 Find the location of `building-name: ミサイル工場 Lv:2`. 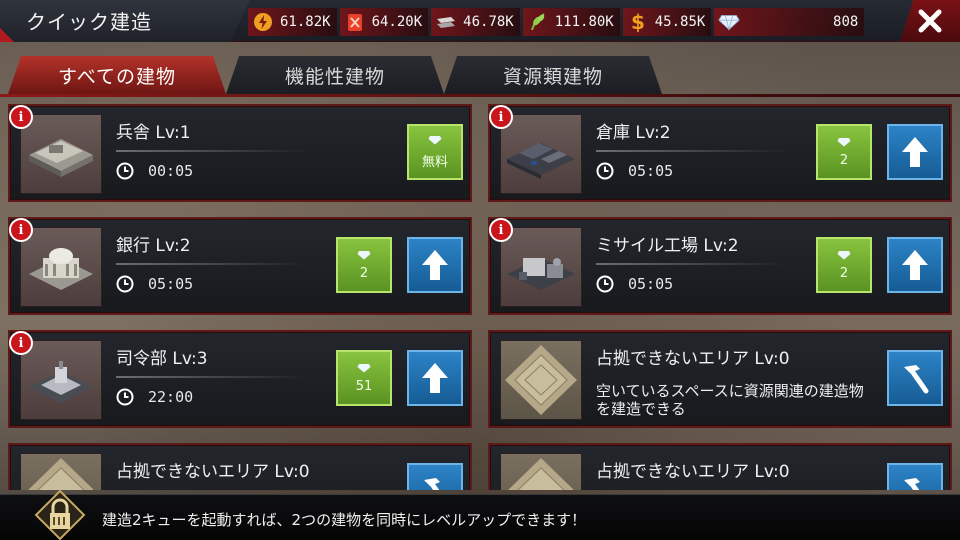

building-name: ミサイル工場 Lv:2 is located at coordinates (667, 246).